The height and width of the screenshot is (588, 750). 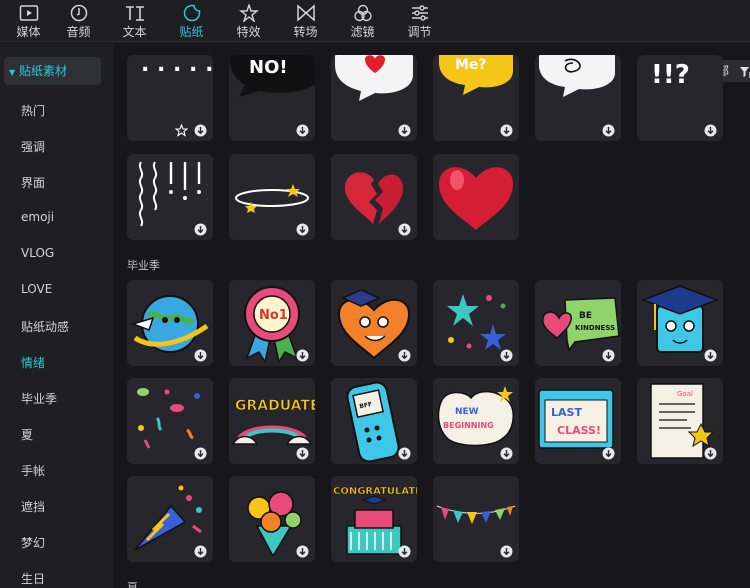 I want to click on sticker-tile: LAST CLASS!, so click(x=578, y=421).